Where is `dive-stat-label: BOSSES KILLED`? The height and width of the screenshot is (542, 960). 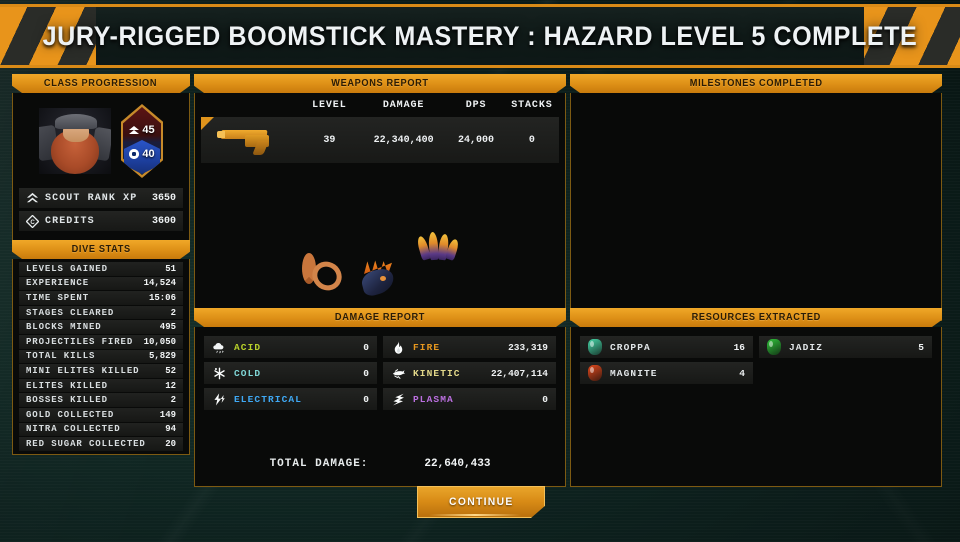 dive-stat-label: BOSSES KILLED is located at coordinates (67, 400).